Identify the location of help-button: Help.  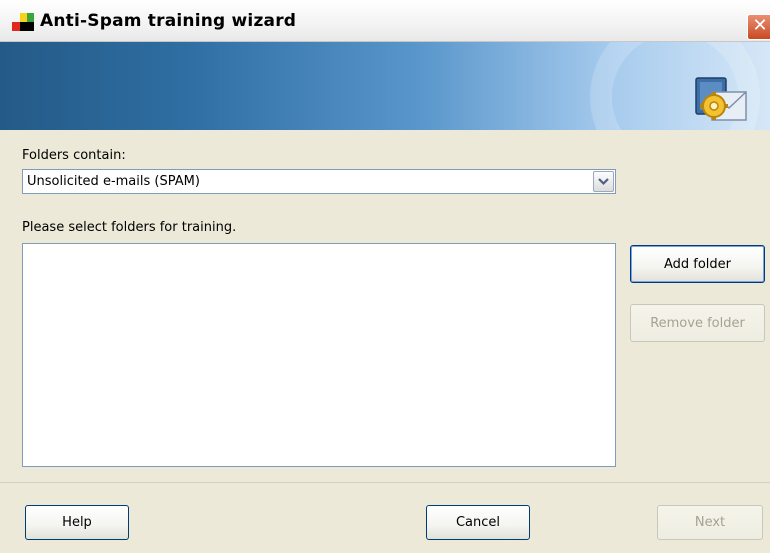
(77, 522).